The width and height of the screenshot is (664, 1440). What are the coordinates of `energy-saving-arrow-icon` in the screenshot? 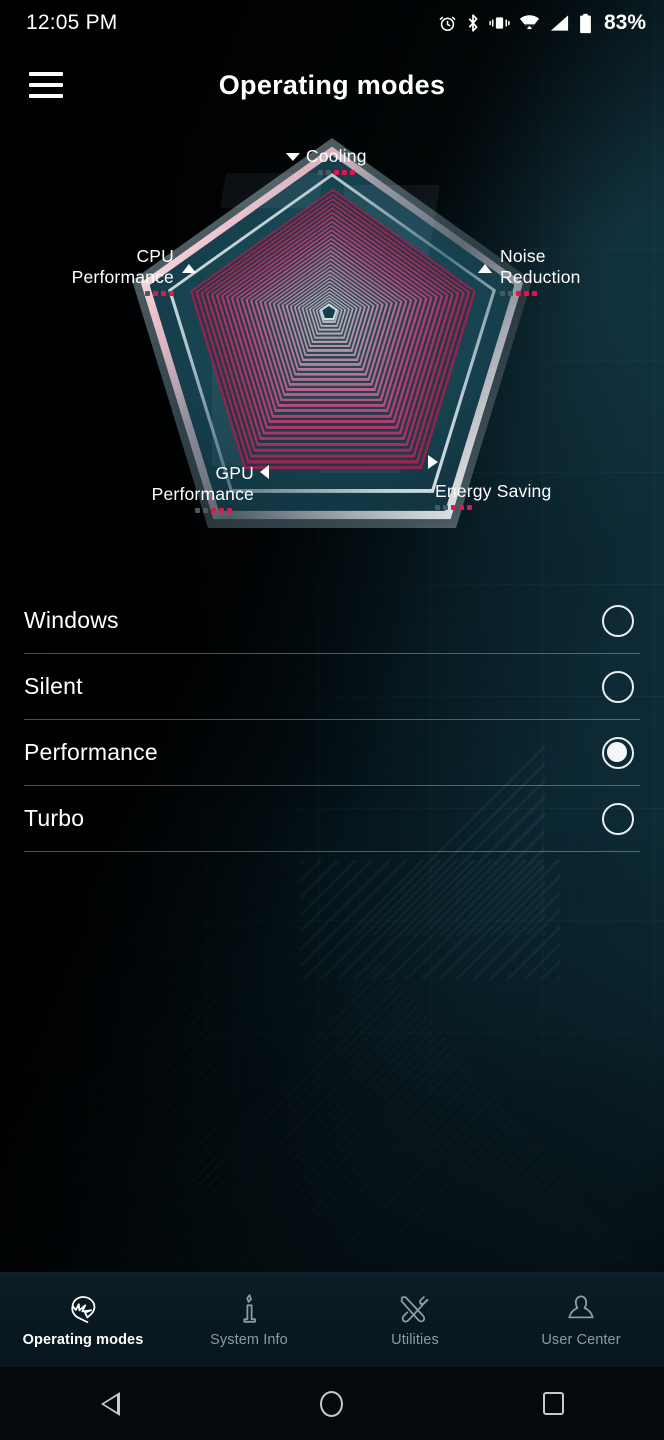 It's located at (433, 462).